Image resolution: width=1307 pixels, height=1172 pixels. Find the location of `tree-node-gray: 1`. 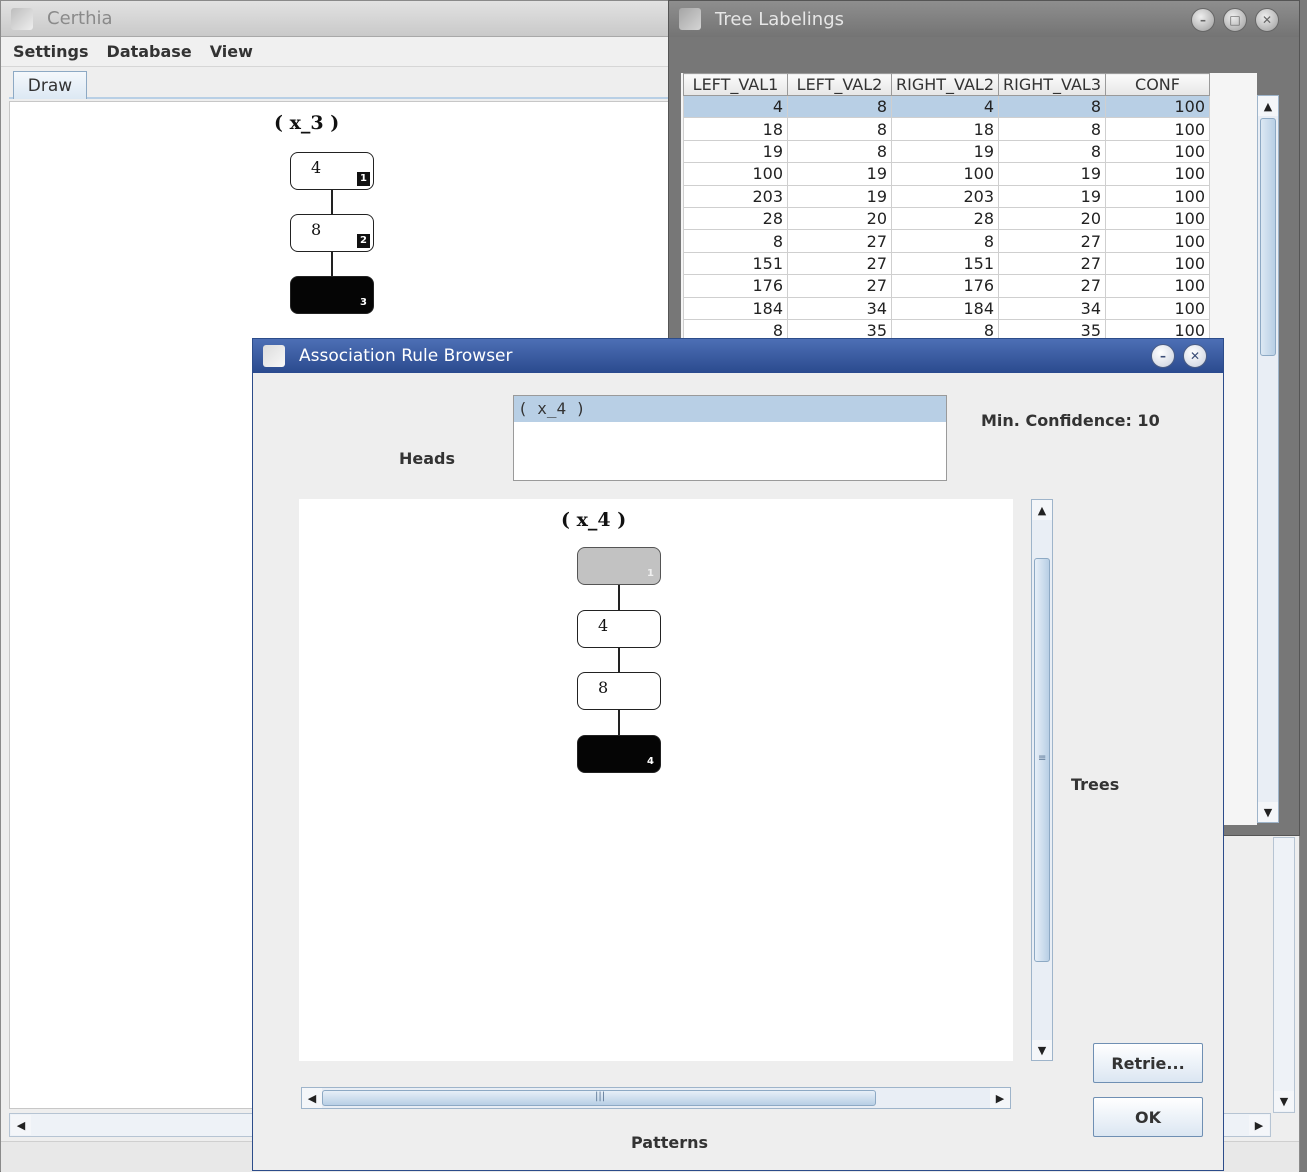

tree-node-gray: 1 is located at coordinates (619, 566).